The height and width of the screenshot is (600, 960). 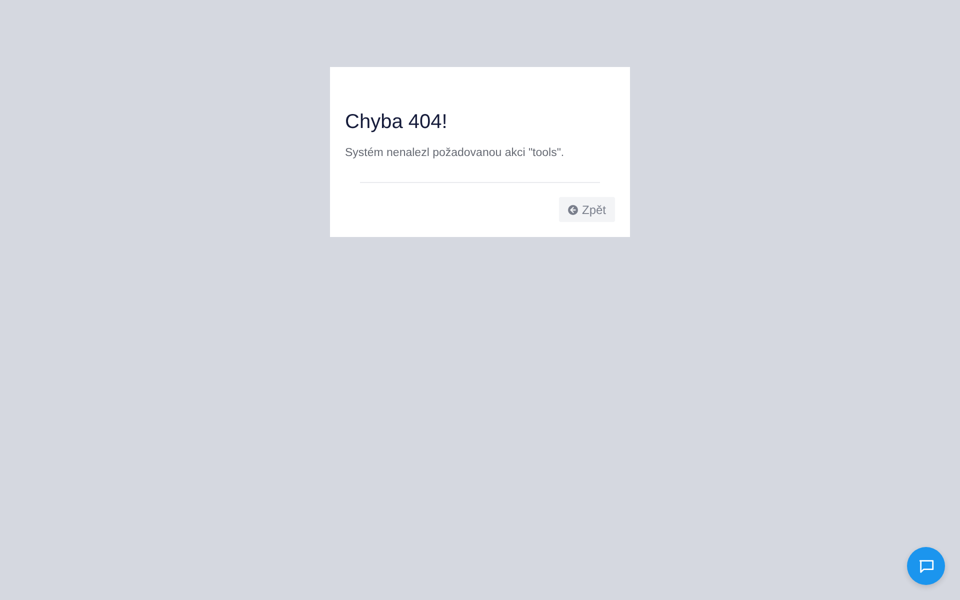 I want to click on chat-bubble-icon, so click(x=926, y=566).